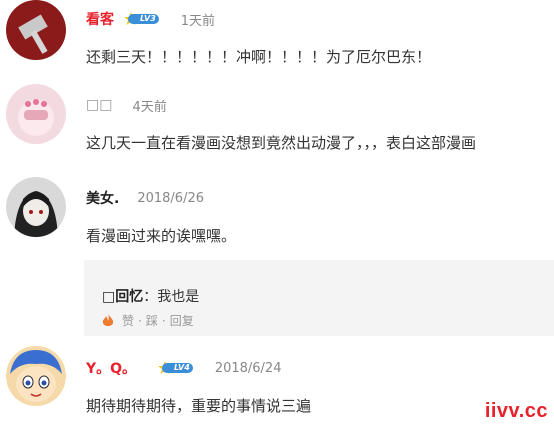 The image size is (554, 428). What do you see at coordinates (100, 19) in the screenshot?
I see `username: 看客` at bounding box center [100, 19].